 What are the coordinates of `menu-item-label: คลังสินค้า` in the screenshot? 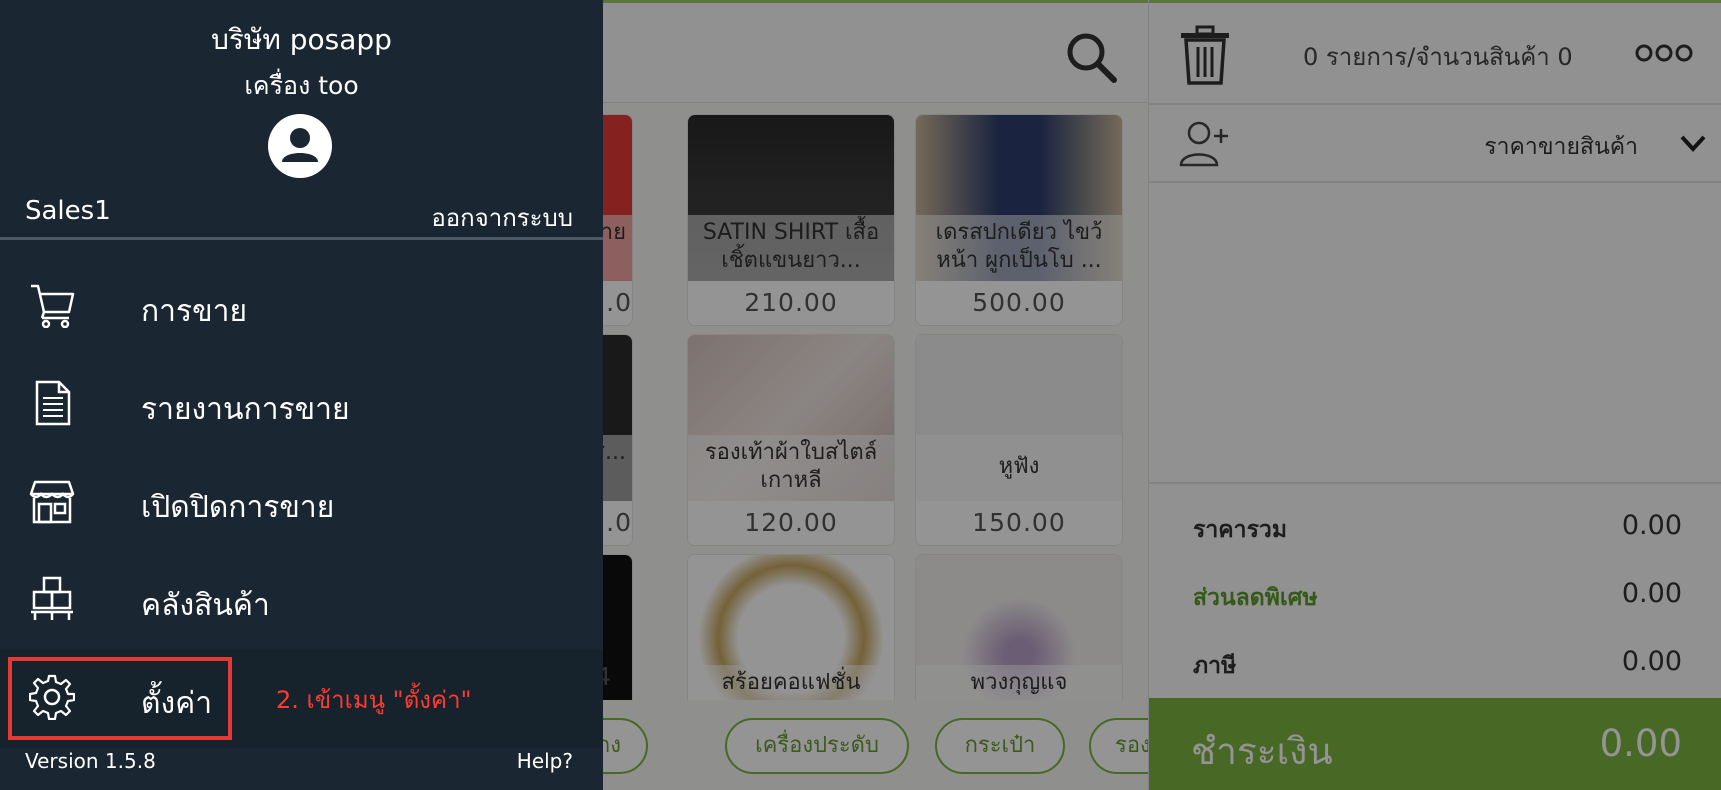 It's located at (205, 605).